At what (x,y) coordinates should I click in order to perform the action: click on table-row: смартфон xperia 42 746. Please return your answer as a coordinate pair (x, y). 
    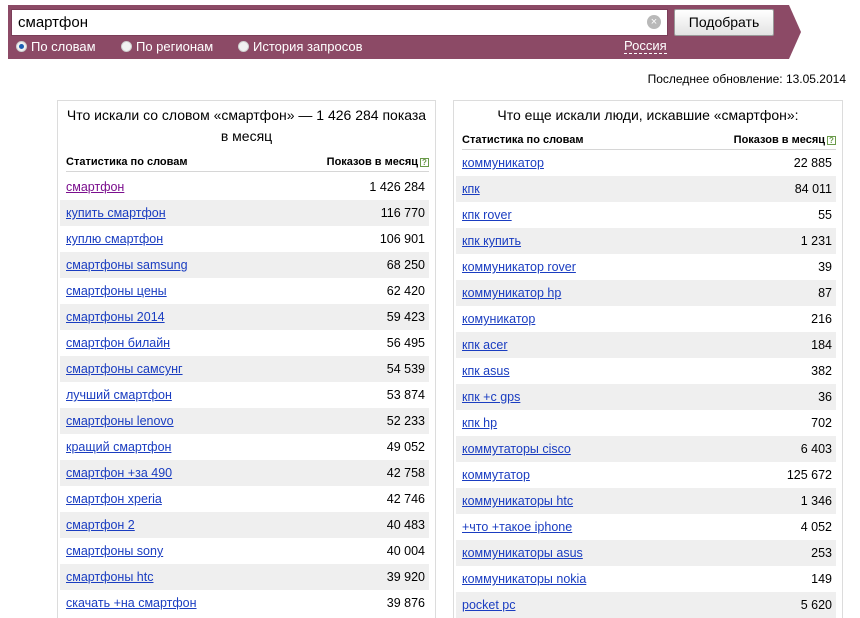
    Looking at the image, I should click on (244, 499).